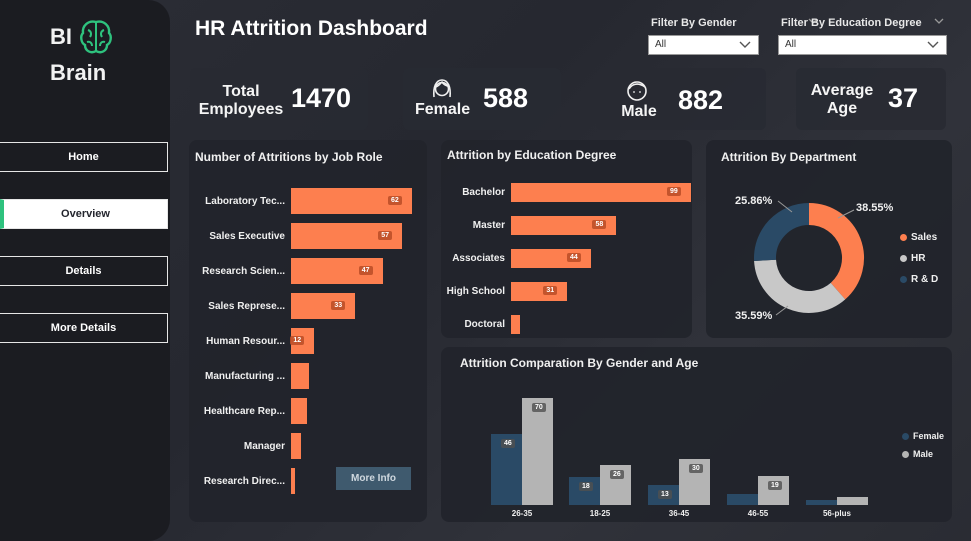  Describe the element at coordinates (482, 99) in the screenshot. I see `kpi-female: Female 588` at that location.